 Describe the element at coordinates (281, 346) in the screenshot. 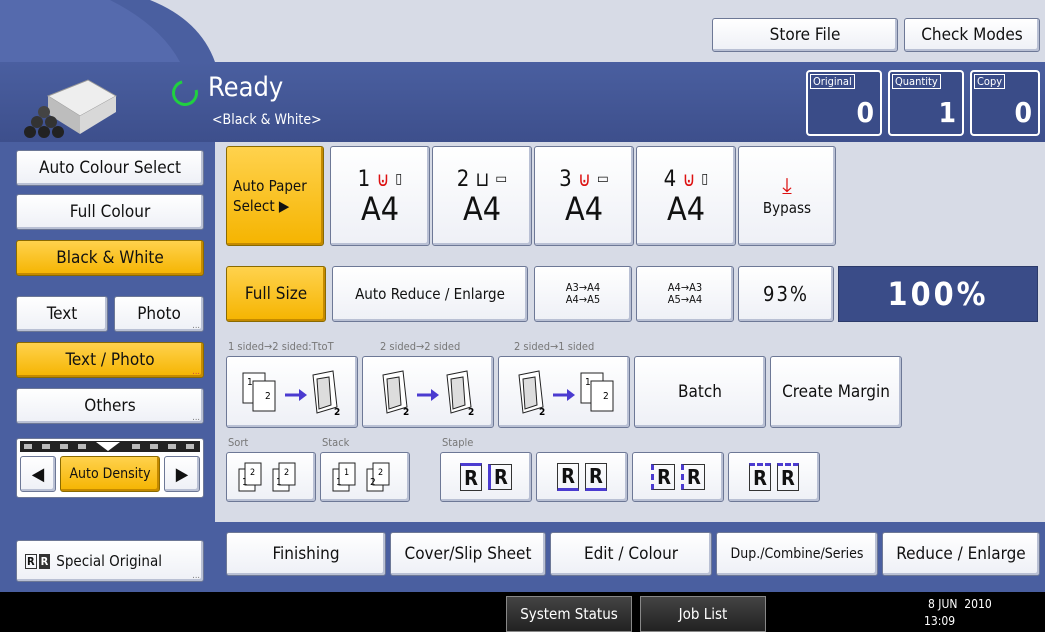

I see `duplex-1-2-label: 1 sided→2 sided:TtoT` at that location.